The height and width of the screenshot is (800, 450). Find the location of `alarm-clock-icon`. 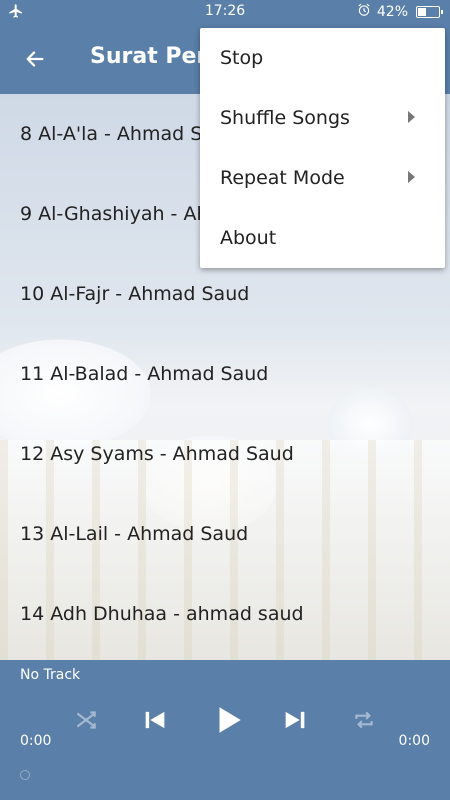

alarm-clock-icon is located at coordinates (364, 12).